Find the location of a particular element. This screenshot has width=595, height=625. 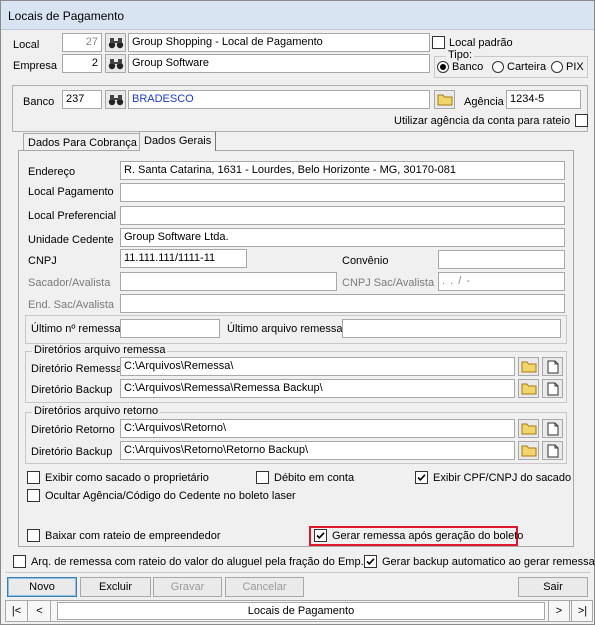

novo-label: Novo is located at coordinates (42, 587).